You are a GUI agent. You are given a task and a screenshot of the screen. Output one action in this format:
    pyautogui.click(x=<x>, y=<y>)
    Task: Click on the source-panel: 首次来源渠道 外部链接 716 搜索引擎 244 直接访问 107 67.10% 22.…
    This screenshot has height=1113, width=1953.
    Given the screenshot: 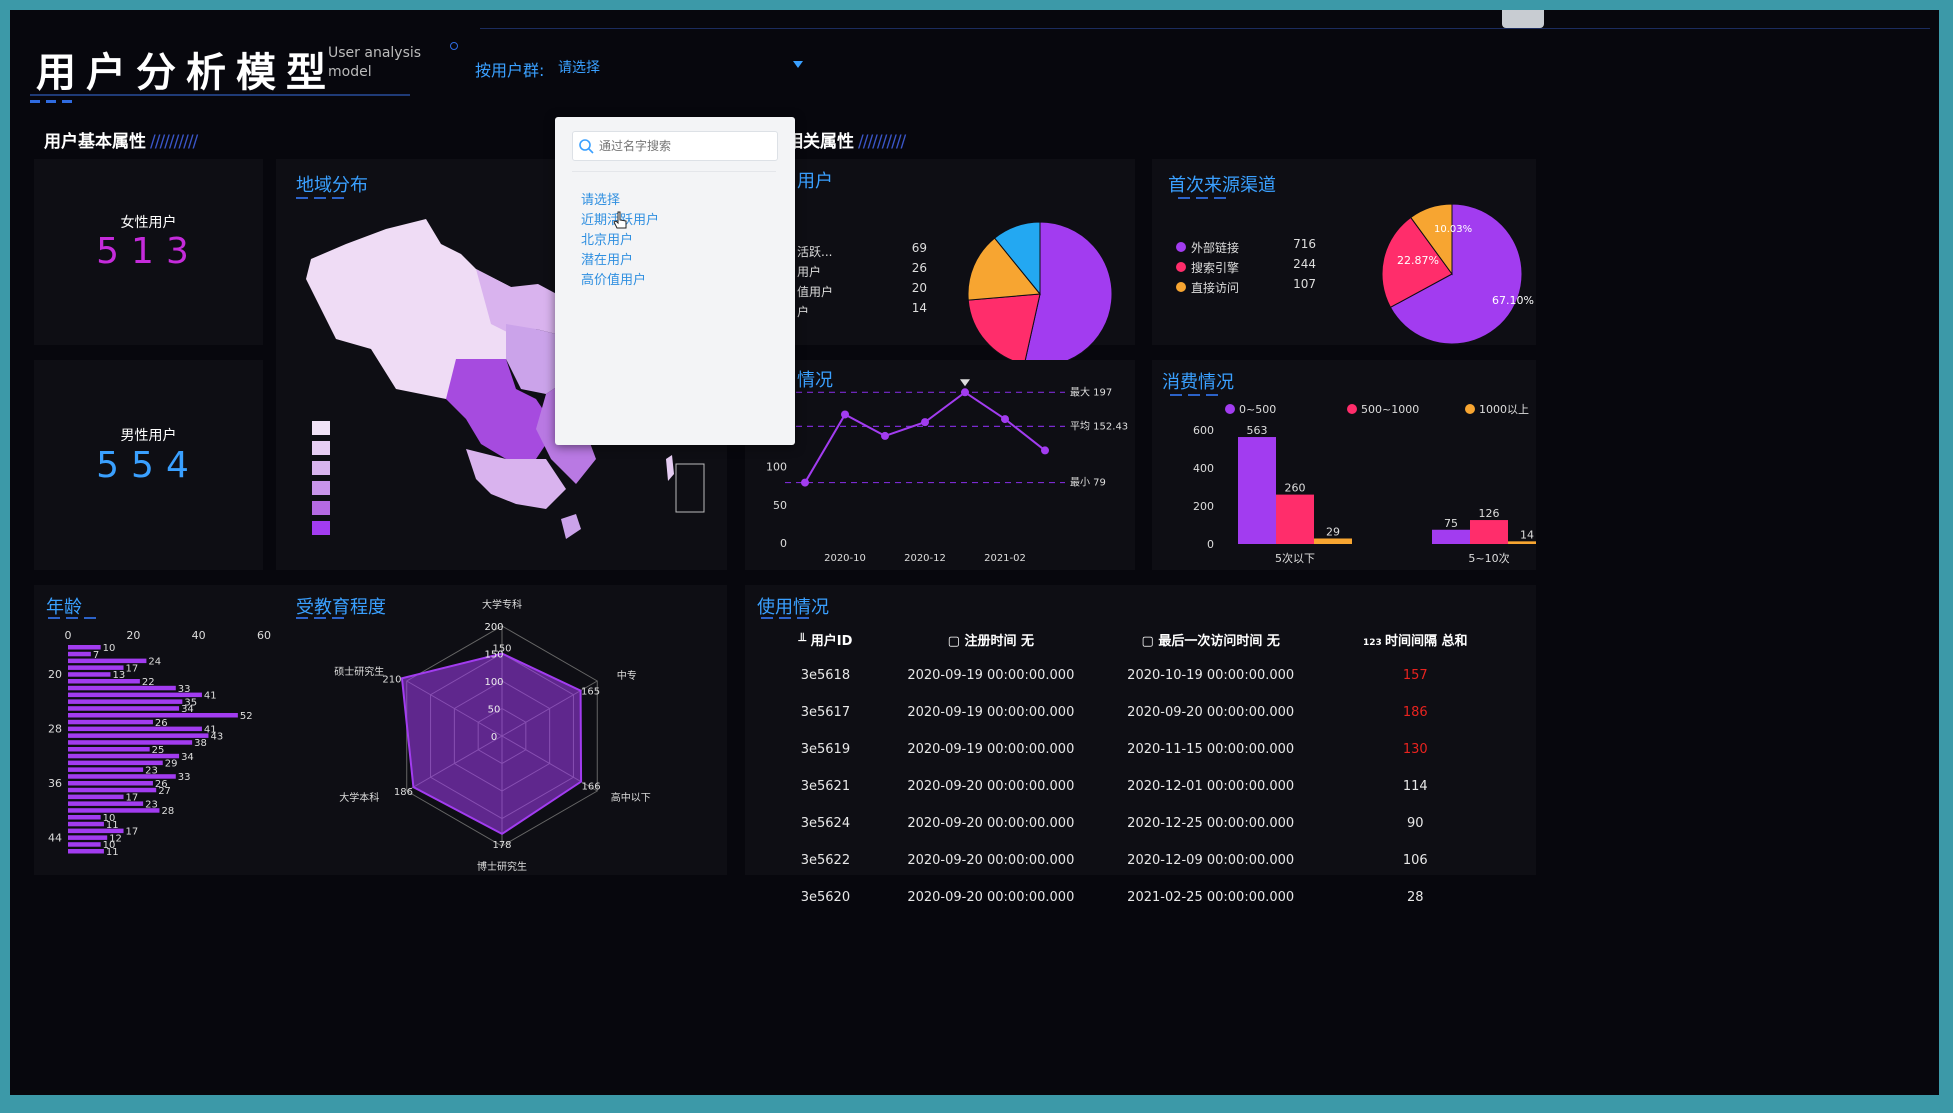 What is the action you would take?
    pyautogui.click(x=1344, y=252)
    